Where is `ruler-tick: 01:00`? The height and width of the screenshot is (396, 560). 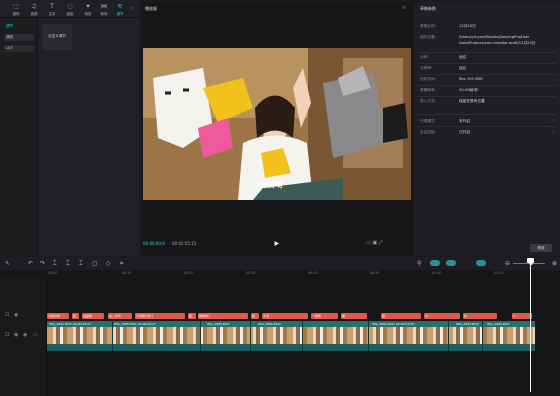
ruler-tick: 01:00 is located at coordinates (437, 273).